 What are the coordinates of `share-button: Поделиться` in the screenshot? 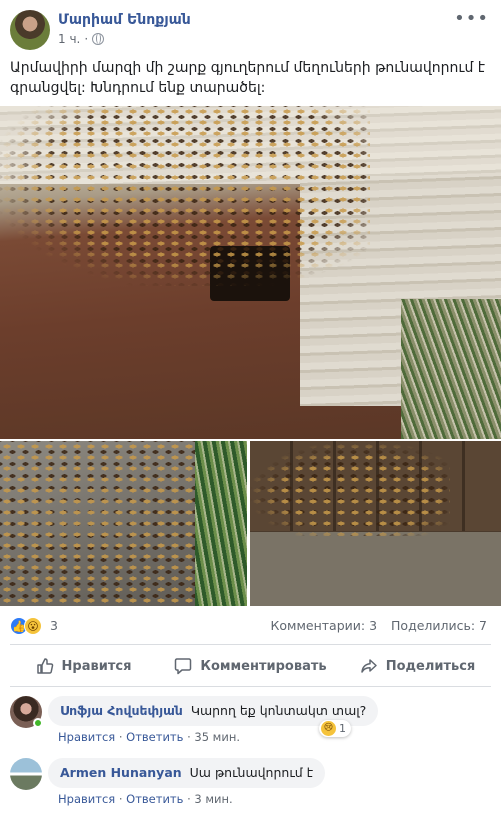 It's located at (417, 666).